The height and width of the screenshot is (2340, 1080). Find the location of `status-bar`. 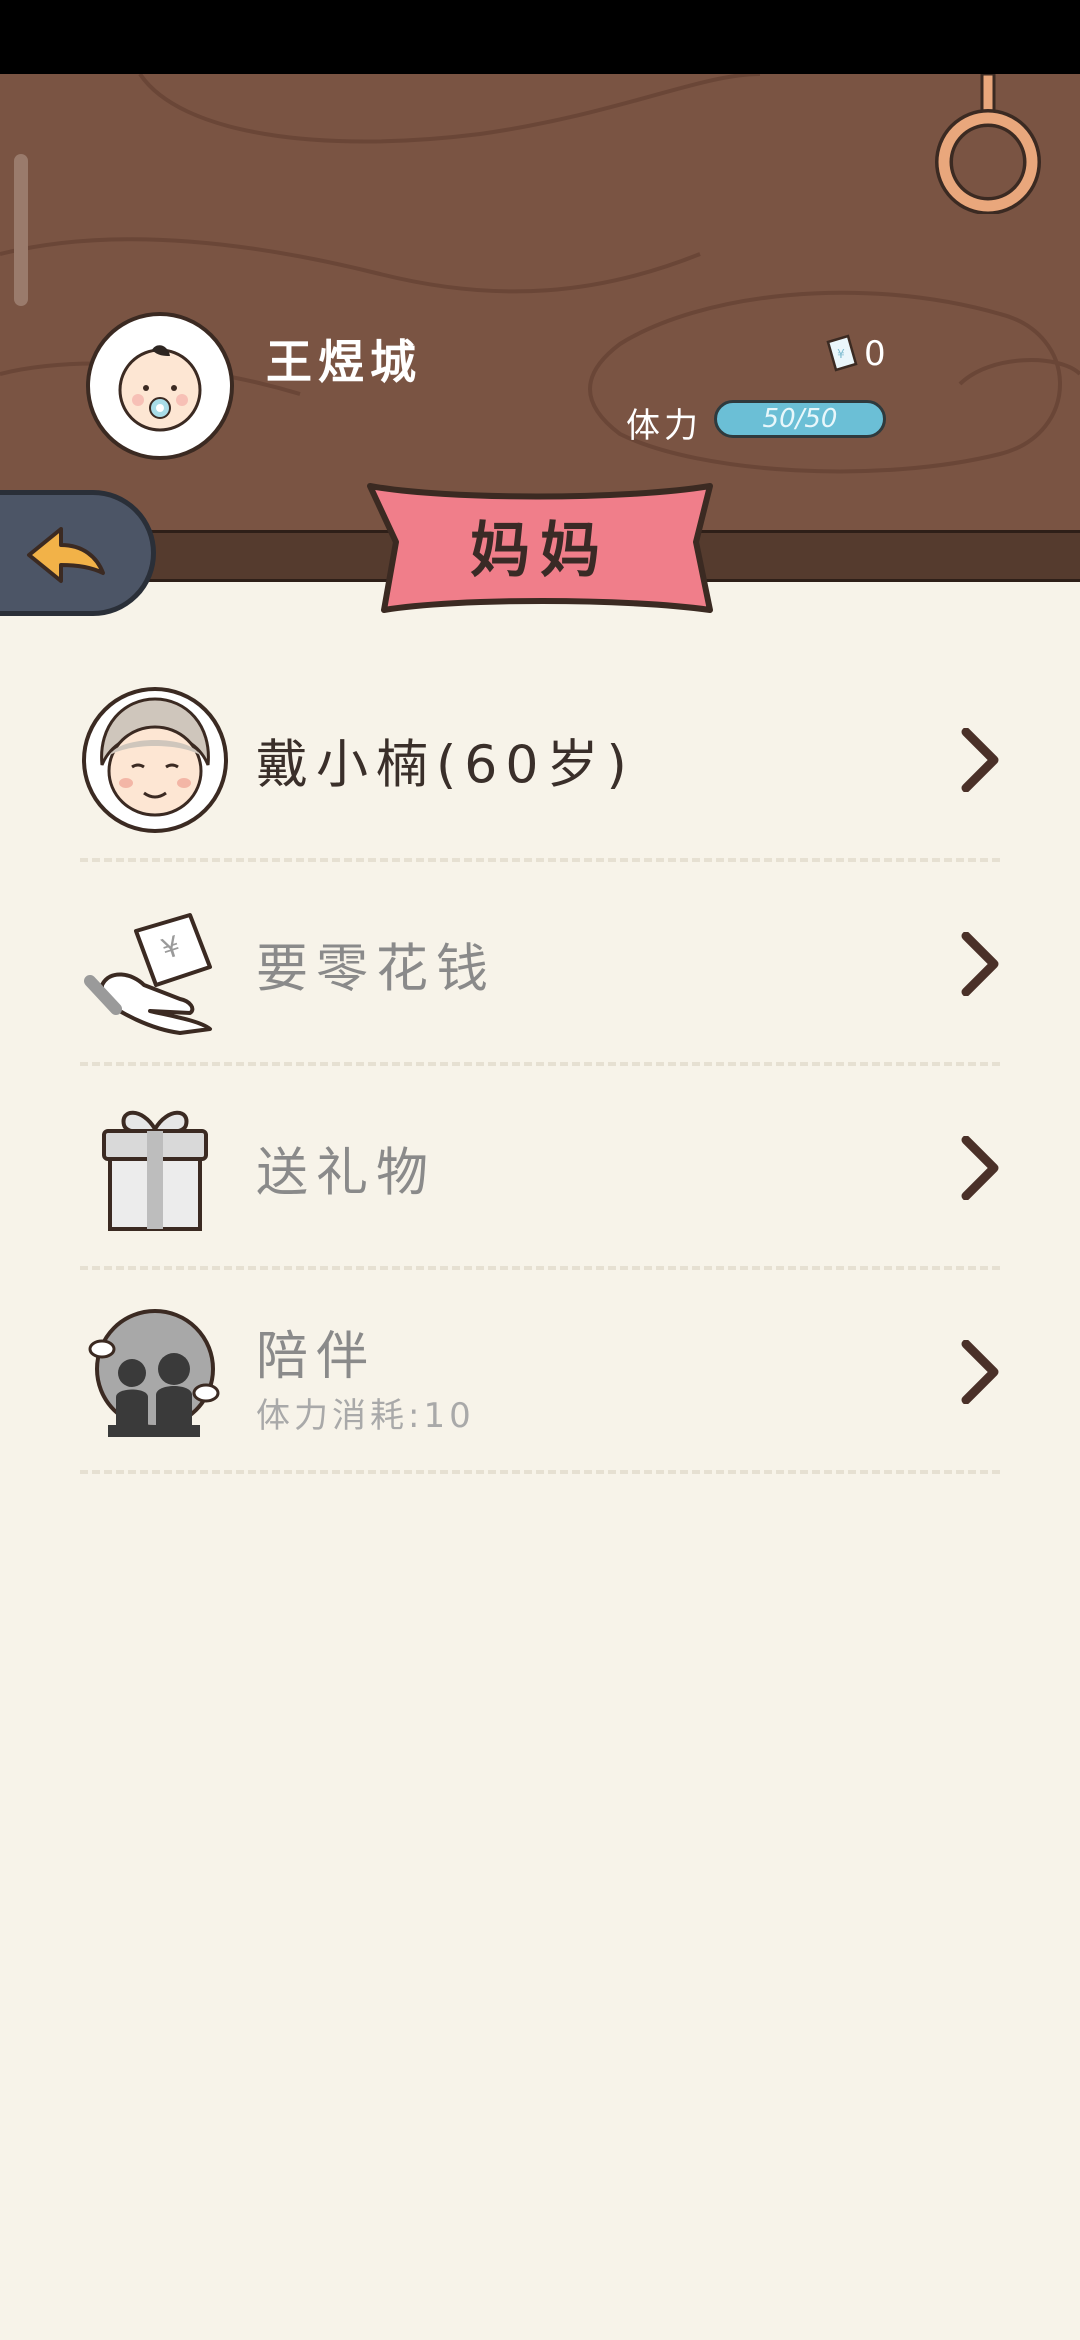

status-bar is located at coordinates (540, 37).